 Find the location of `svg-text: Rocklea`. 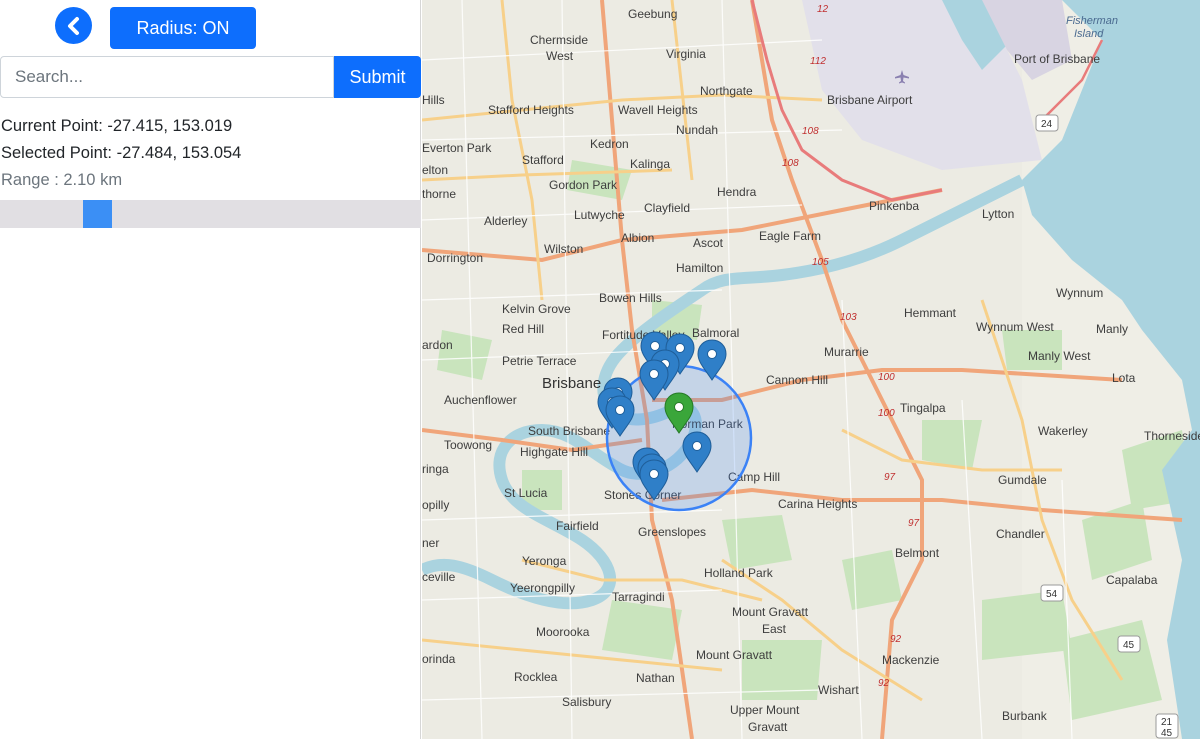

svg-text: Rocklea is located at coordinates (536, 677).